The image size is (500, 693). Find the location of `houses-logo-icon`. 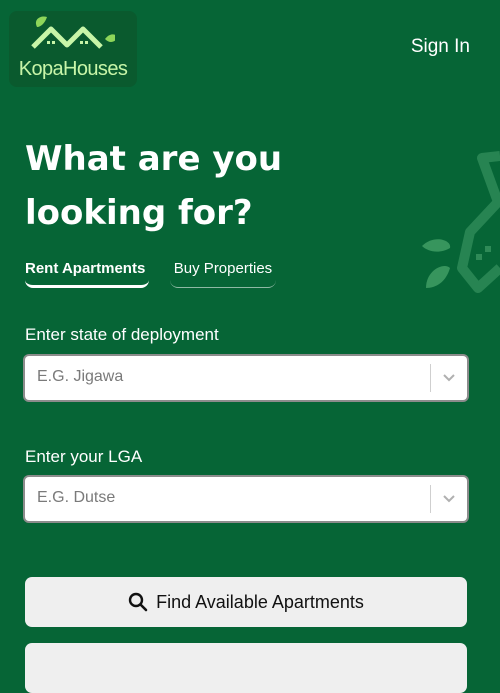

houses-logo-icon is located at coordinates (73, 32).